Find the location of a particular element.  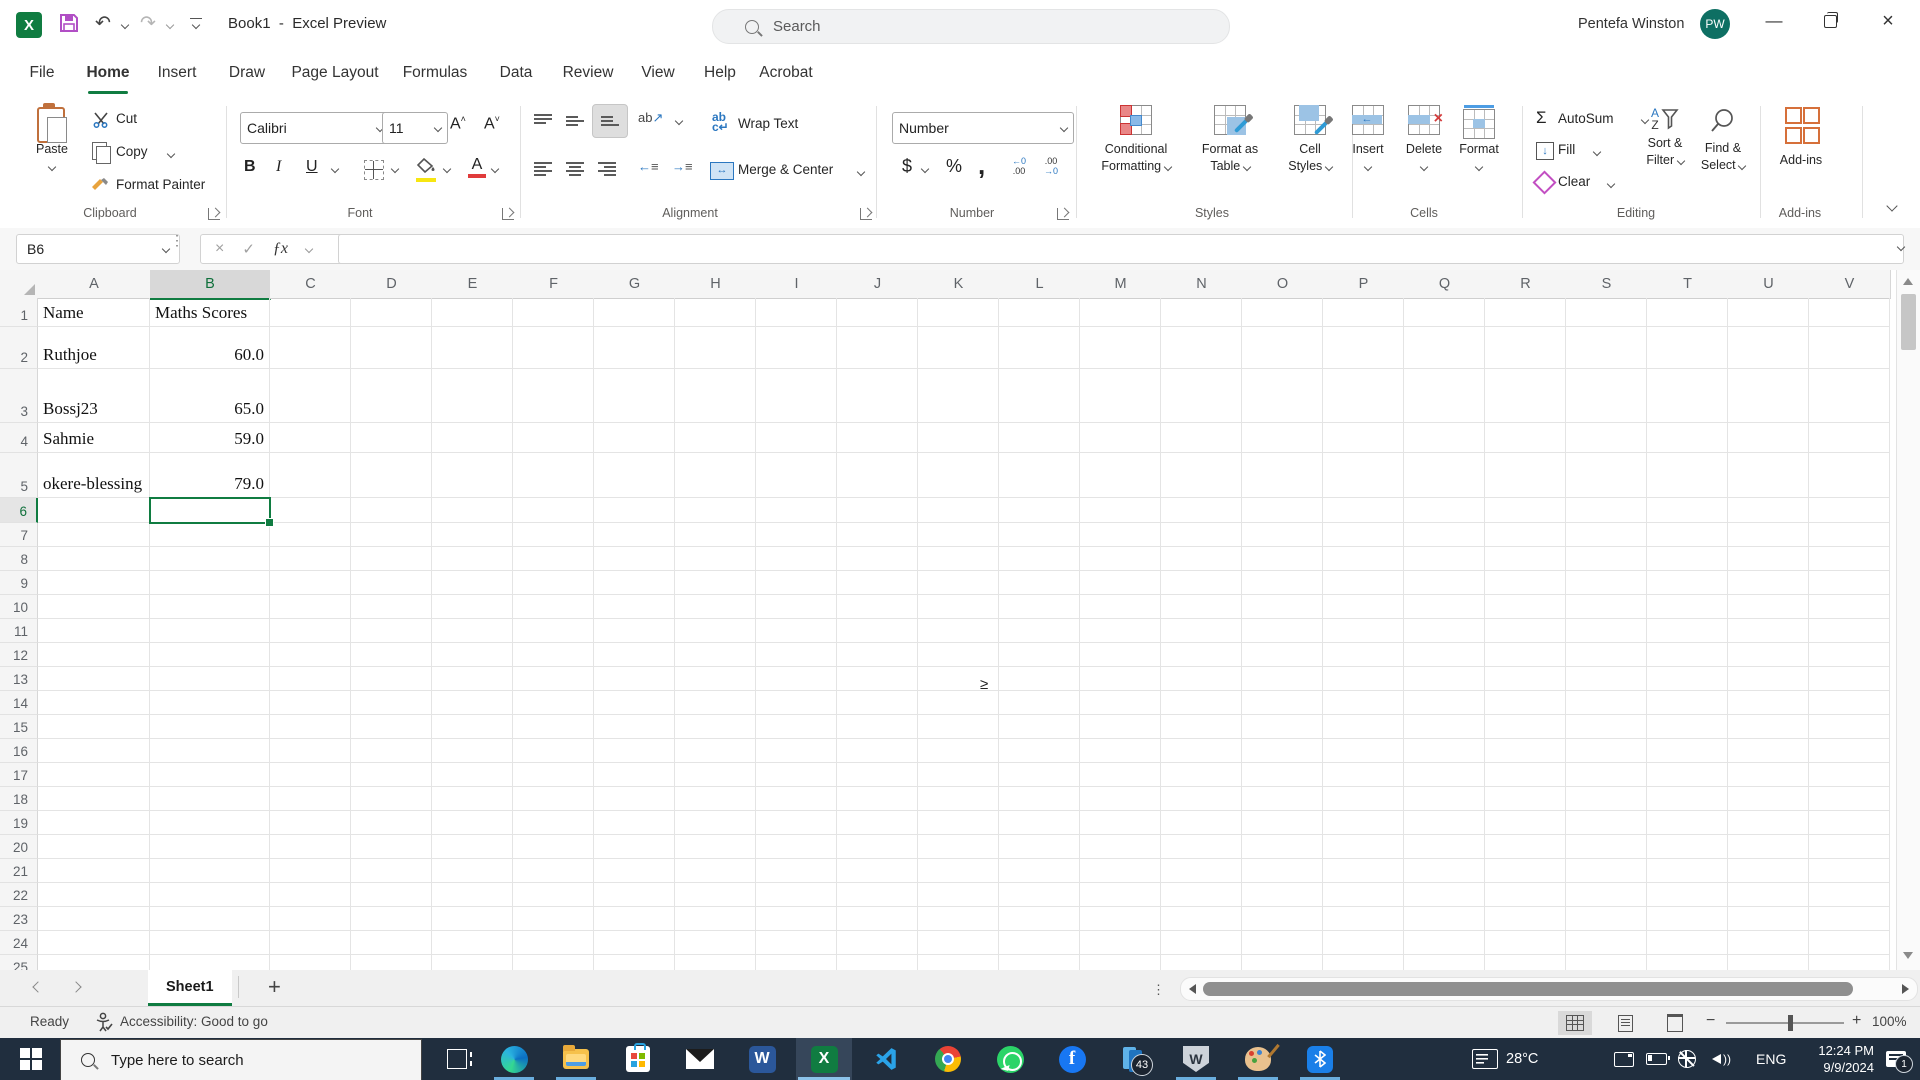

taskbar-file-explorer is located at coordinates (576, 1059).